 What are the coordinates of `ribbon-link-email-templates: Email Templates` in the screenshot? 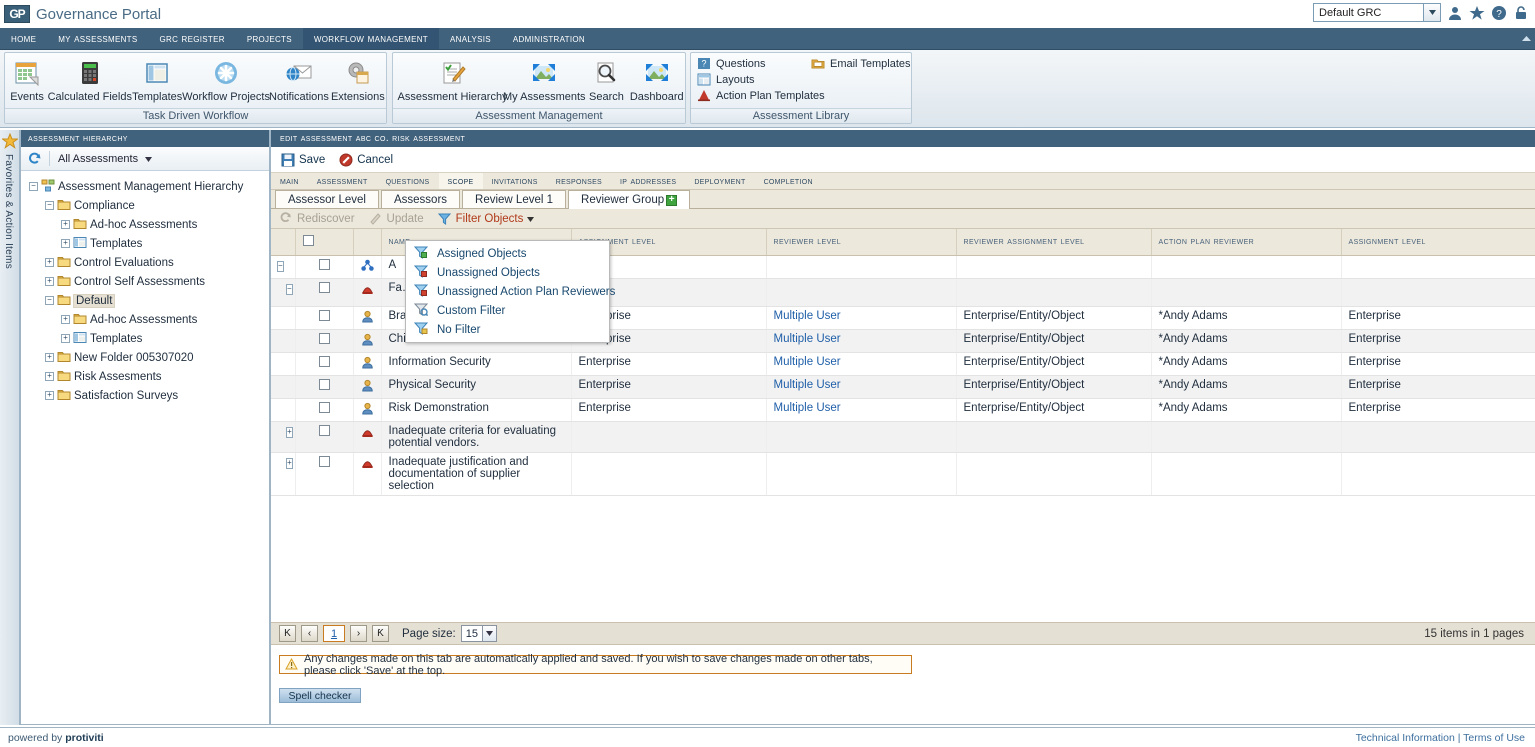 It's located at (861, 63).